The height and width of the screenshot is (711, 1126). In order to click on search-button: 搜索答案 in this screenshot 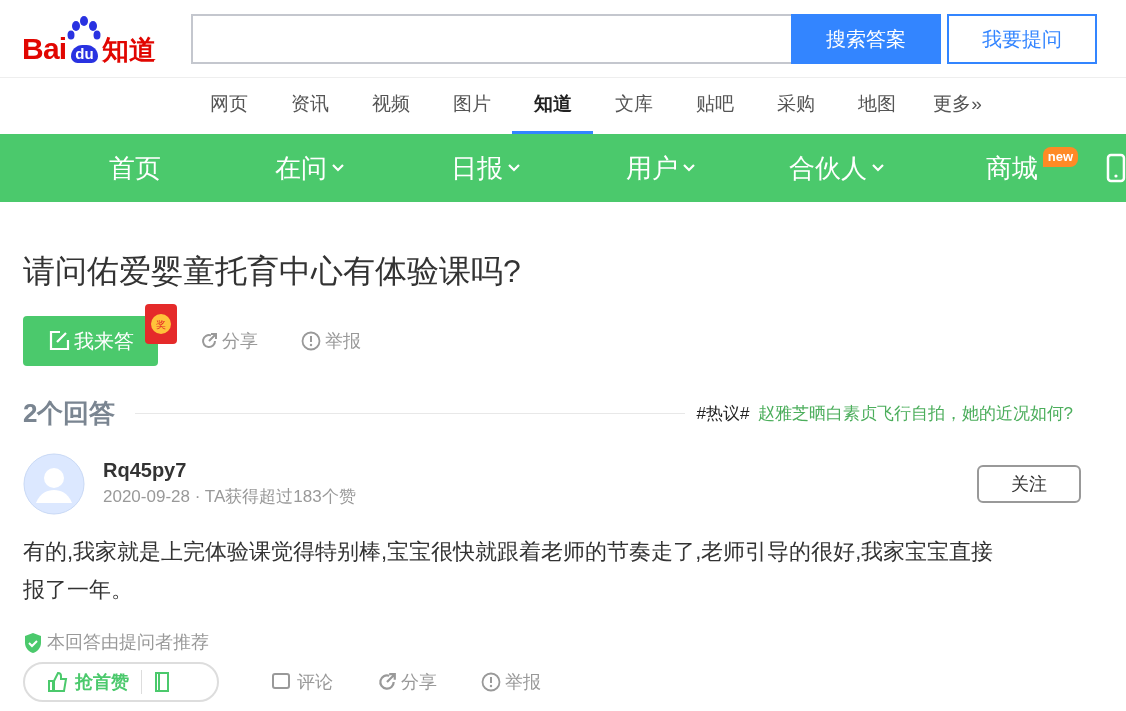, I will do `click(866, 38)`.